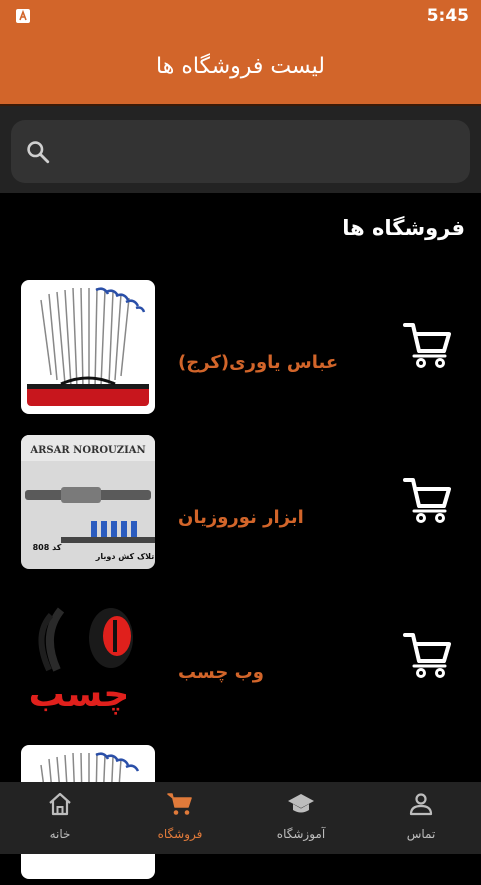 The width and height of the screenshot is (481, 885). Describe the element at coordinates (60, 834) in the screenshot. I see `nav-home-label: خانه` at that location.